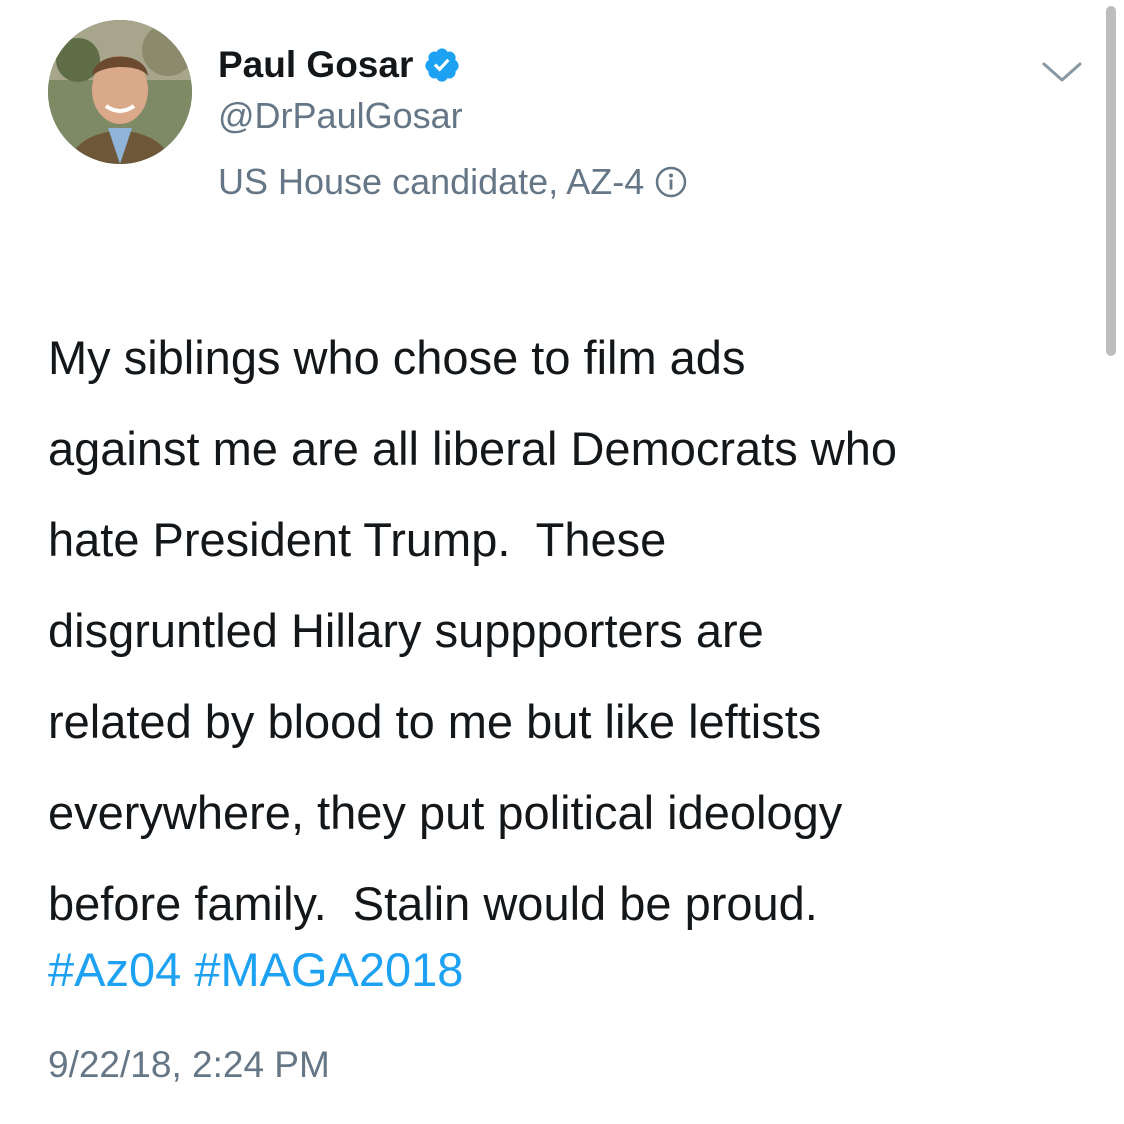  I want to click on profile-photo, so click(120, 92).